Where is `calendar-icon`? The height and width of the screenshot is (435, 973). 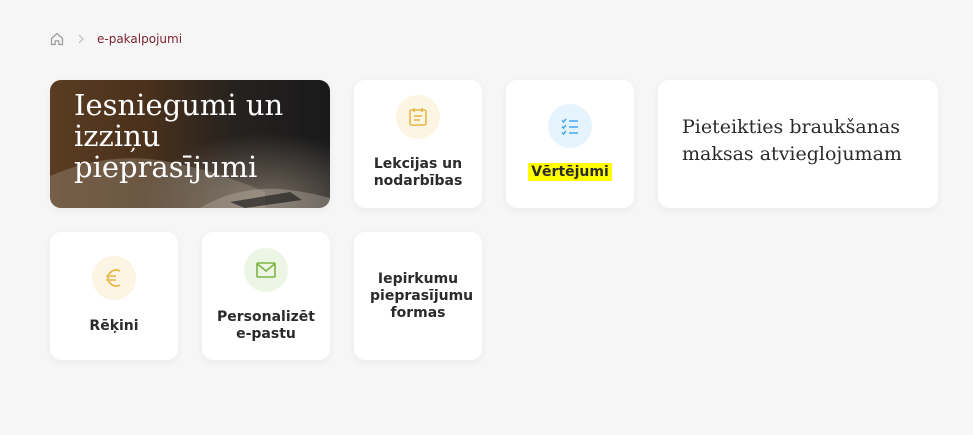
calendar-icon is located at coordinates (418, 117).